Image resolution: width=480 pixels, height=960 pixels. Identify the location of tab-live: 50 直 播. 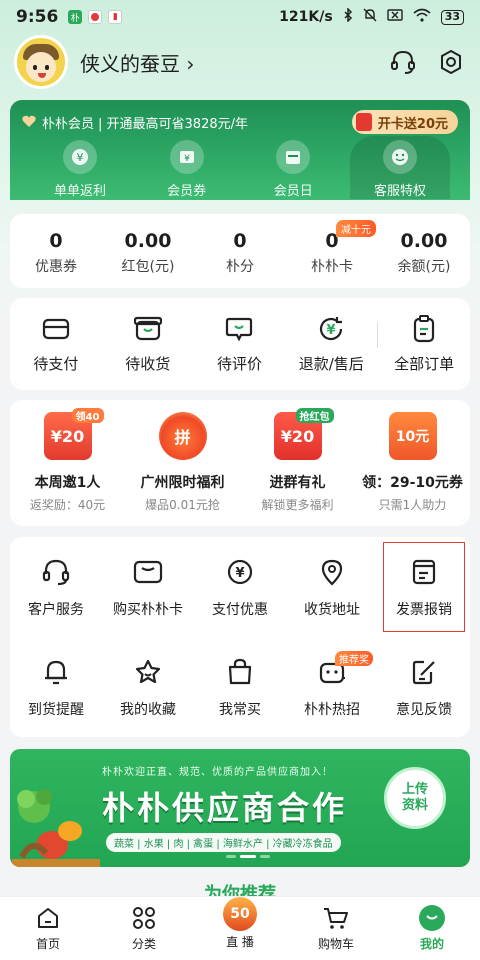
(240, 928).